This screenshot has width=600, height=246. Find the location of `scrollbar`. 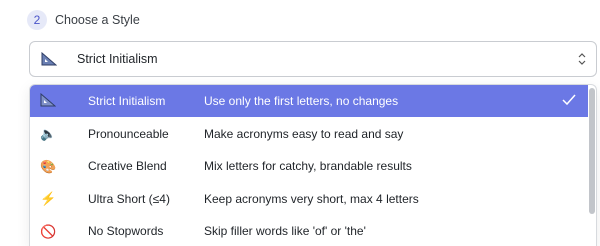

scrollbar is located at coordinates (592, 165).